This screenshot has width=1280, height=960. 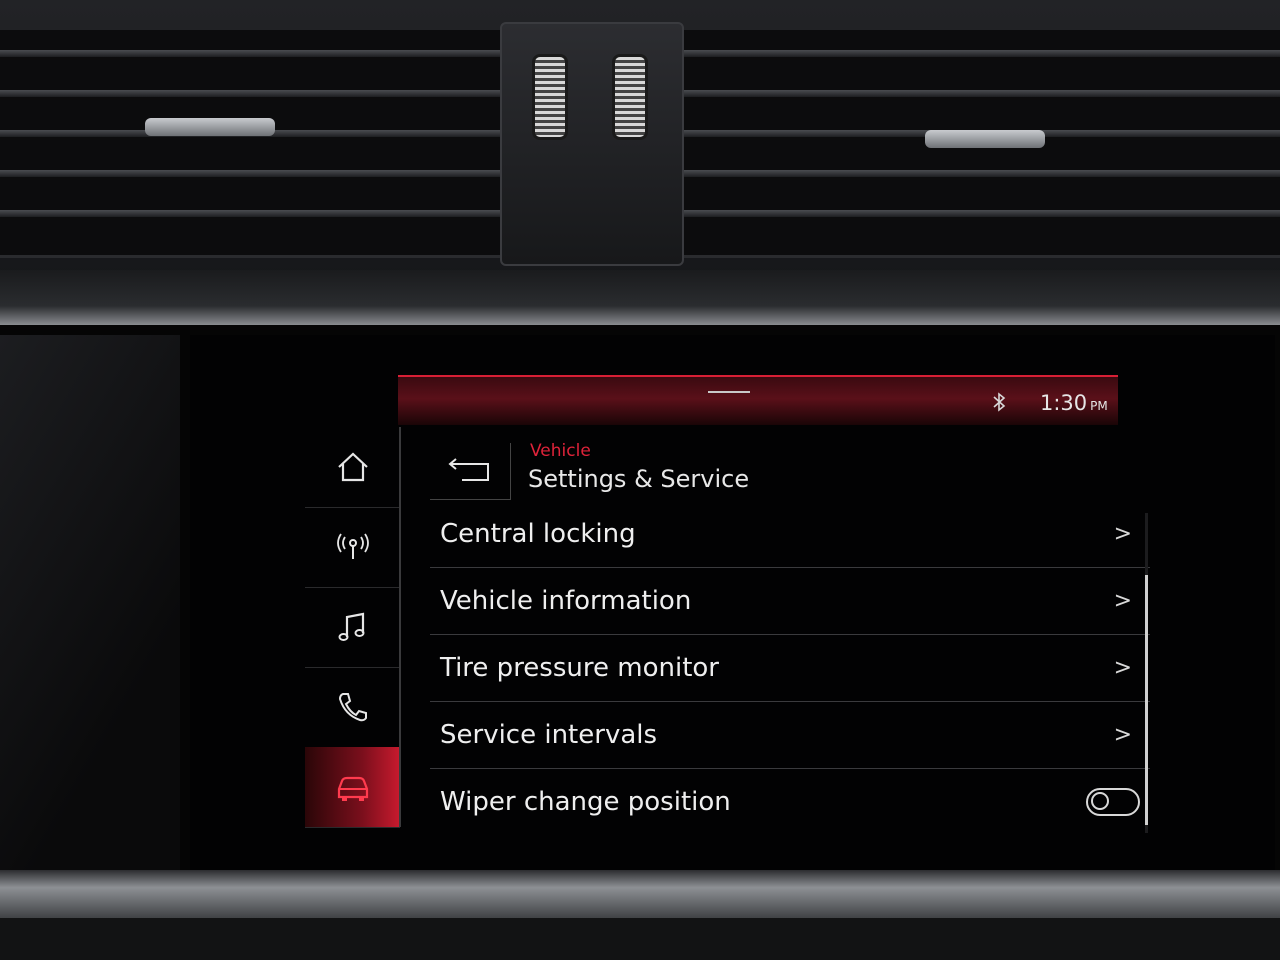 What do you see at coordinates (1000, 402) in the screenshot?
I see `bluetooth-icon` at bounding box center [1000, 402].